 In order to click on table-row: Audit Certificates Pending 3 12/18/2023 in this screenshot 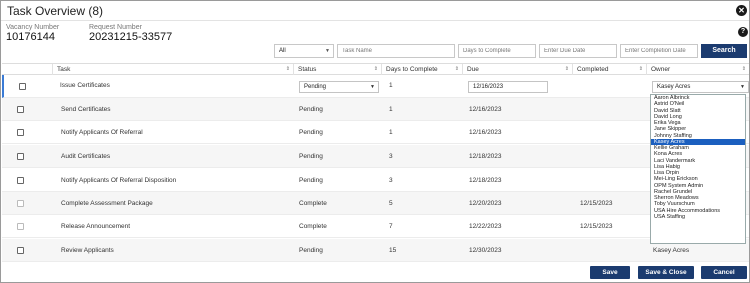, I will do `click(375, 156)`.